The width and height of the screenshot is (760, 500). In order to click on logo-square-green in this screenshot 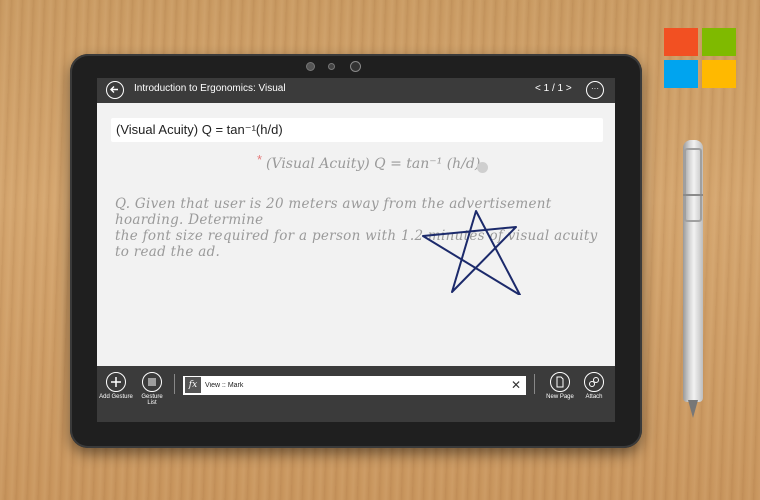, I will do `click(719, 42)`.